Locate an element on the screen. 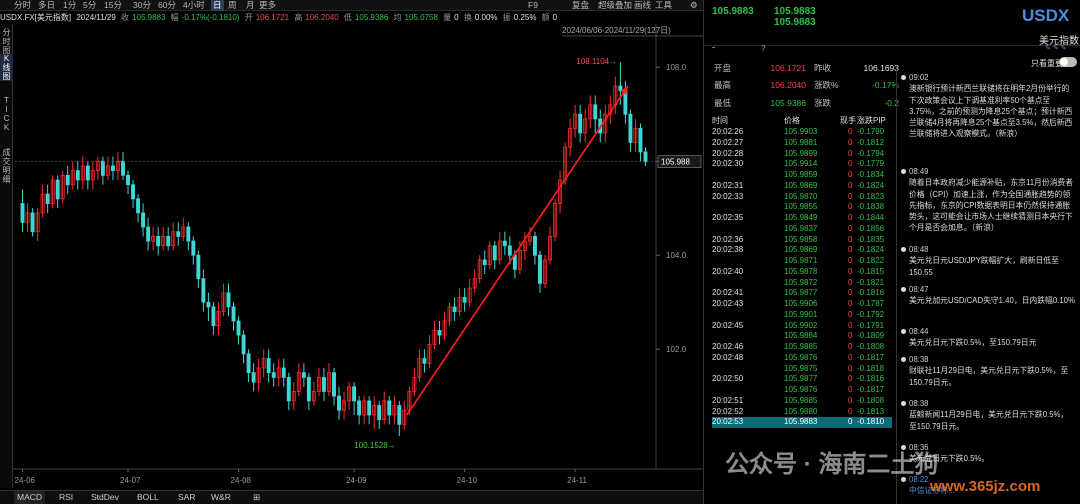 The width and height of the screenshot is (1080, 504). period-10: 月 is located at coordinates (250, 5).